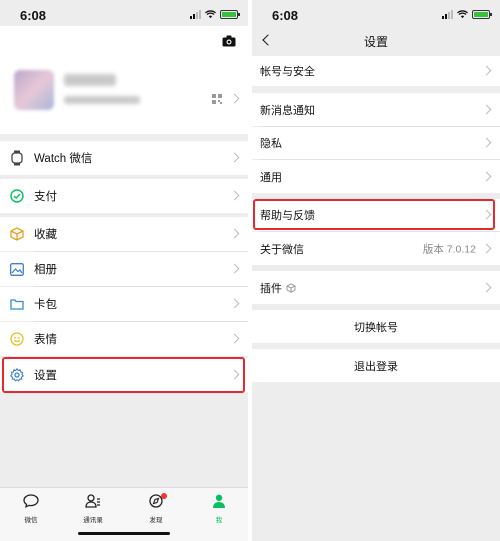  Describe the element at coordinates (219, 501) in the screenshot. I see `person-icon` at that location.